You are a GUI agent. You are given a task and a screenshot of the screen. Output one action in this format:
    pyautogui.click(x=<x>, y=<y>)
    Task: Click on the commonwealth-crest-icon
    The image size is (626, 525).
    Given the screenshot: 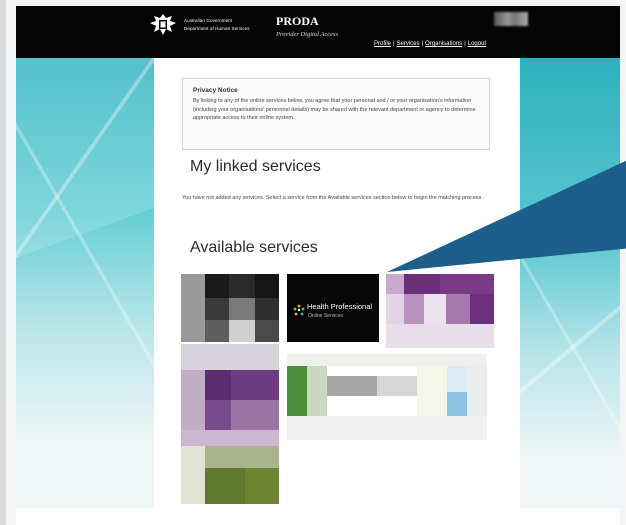 What is the action you would take?
    pyautogui.click(x=163, y=24)
    